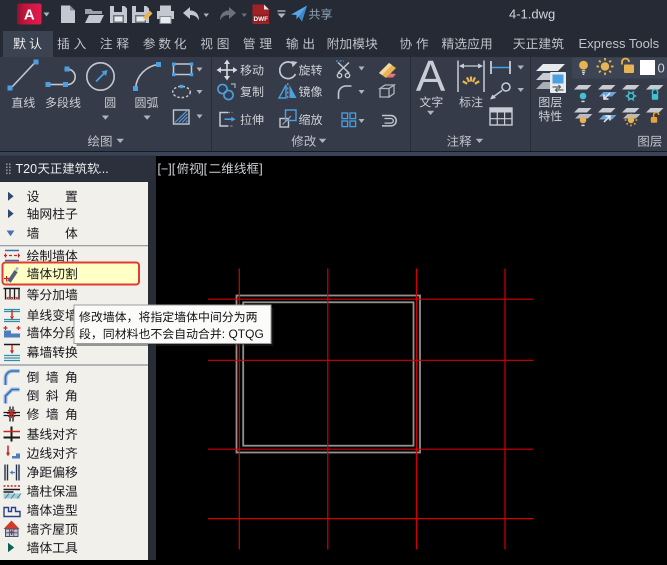 The height and width of the screenshot is (565, 667). What do you see at coordinates (261, 19) in the screenshot?
I see `svg-text: DWF` at bounding box center [261, 19].